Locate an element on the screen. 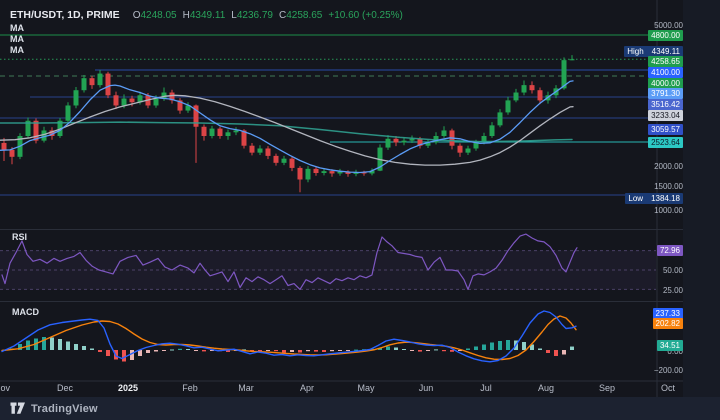  price-tick-label: 1000.00 is located at coordinates (668, 210).